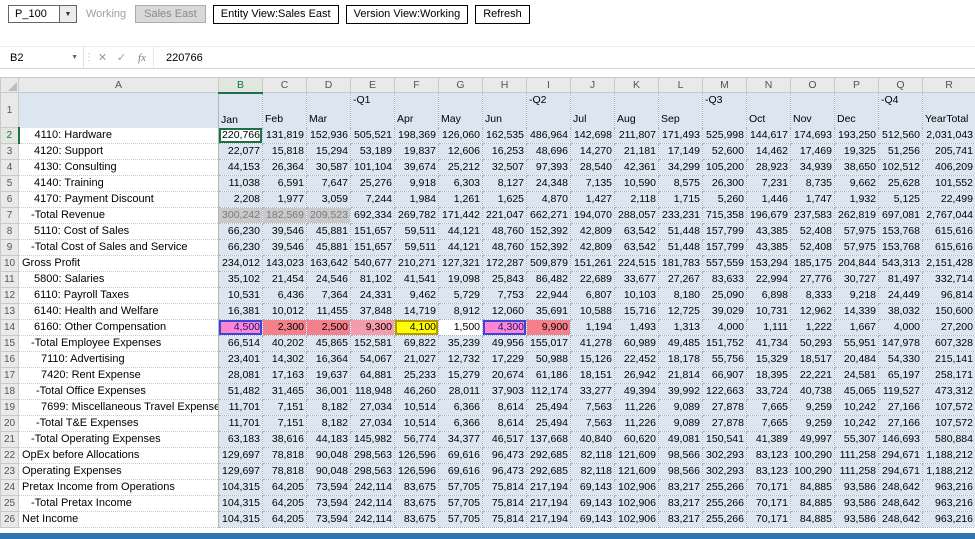 The image size is (975, 539). What do you see at coordinates (504, 327) in the screenshot?
I see `cell-H14: 4,300` at bounding box center [504, 327].